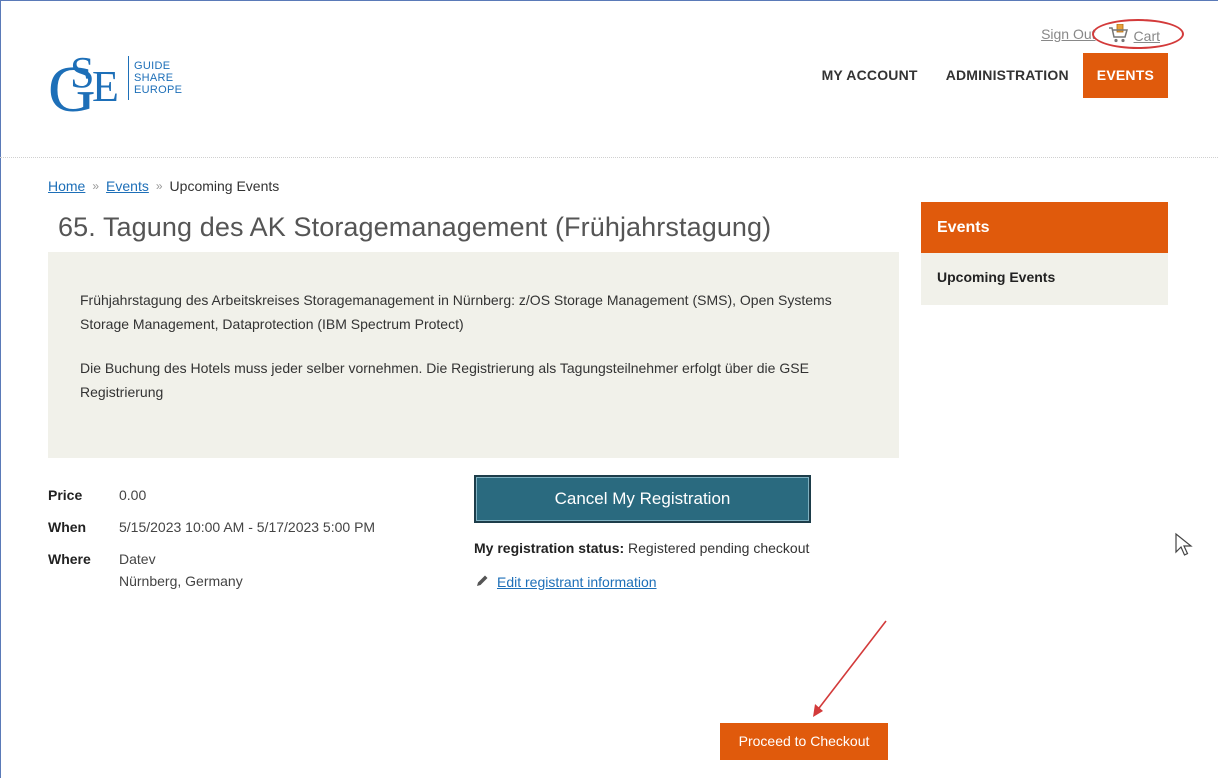  Describe the element at coordinates (609, 157) in the screenshot. I see `header-divider` at that location.